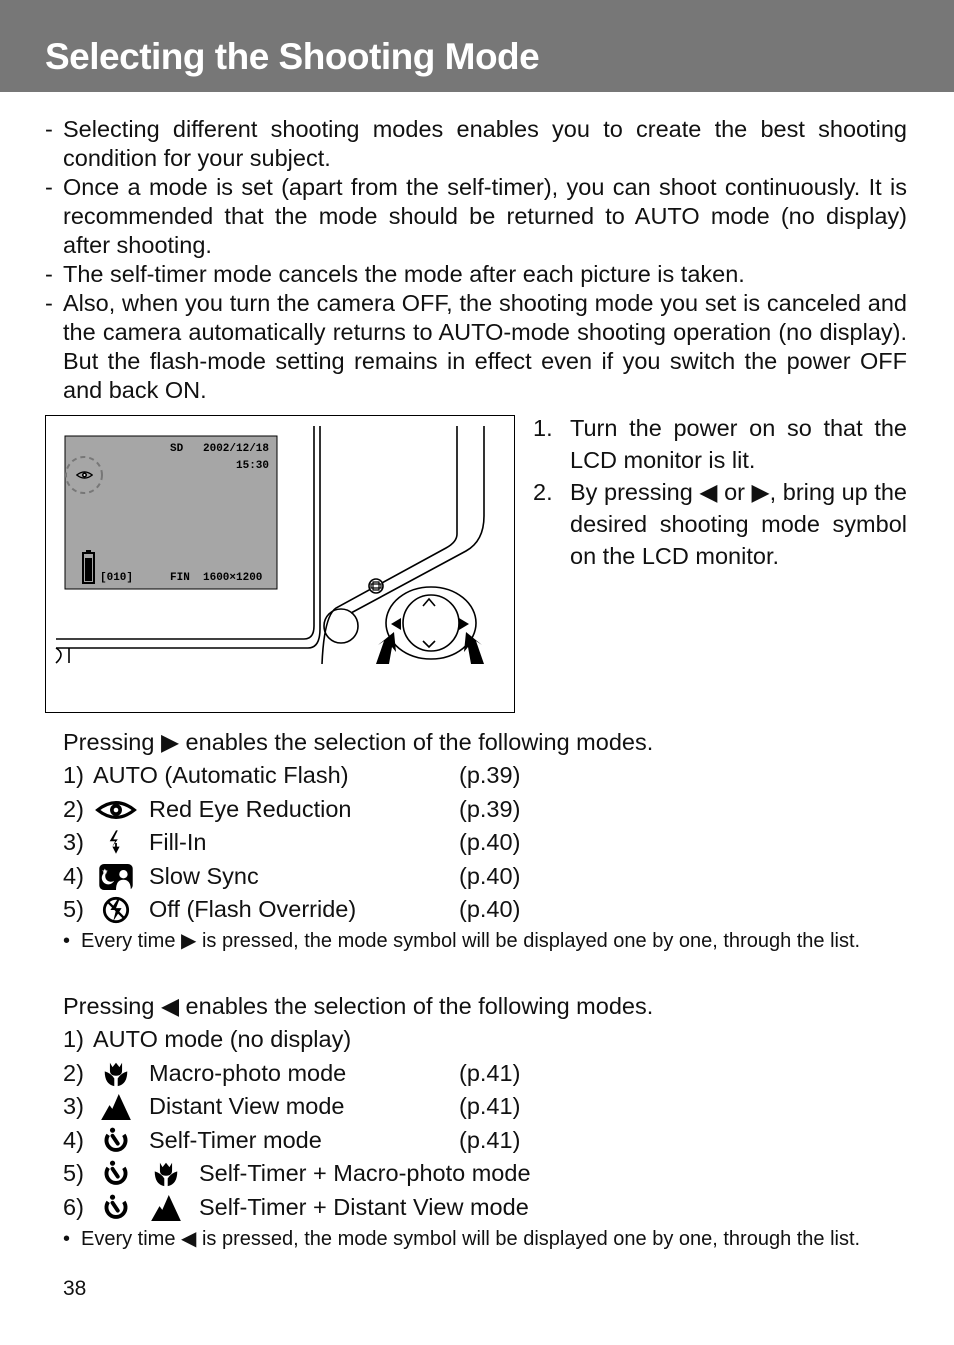  I want to click on mode-row: 3) Distant View mode (p.41), so click(292, 1106).